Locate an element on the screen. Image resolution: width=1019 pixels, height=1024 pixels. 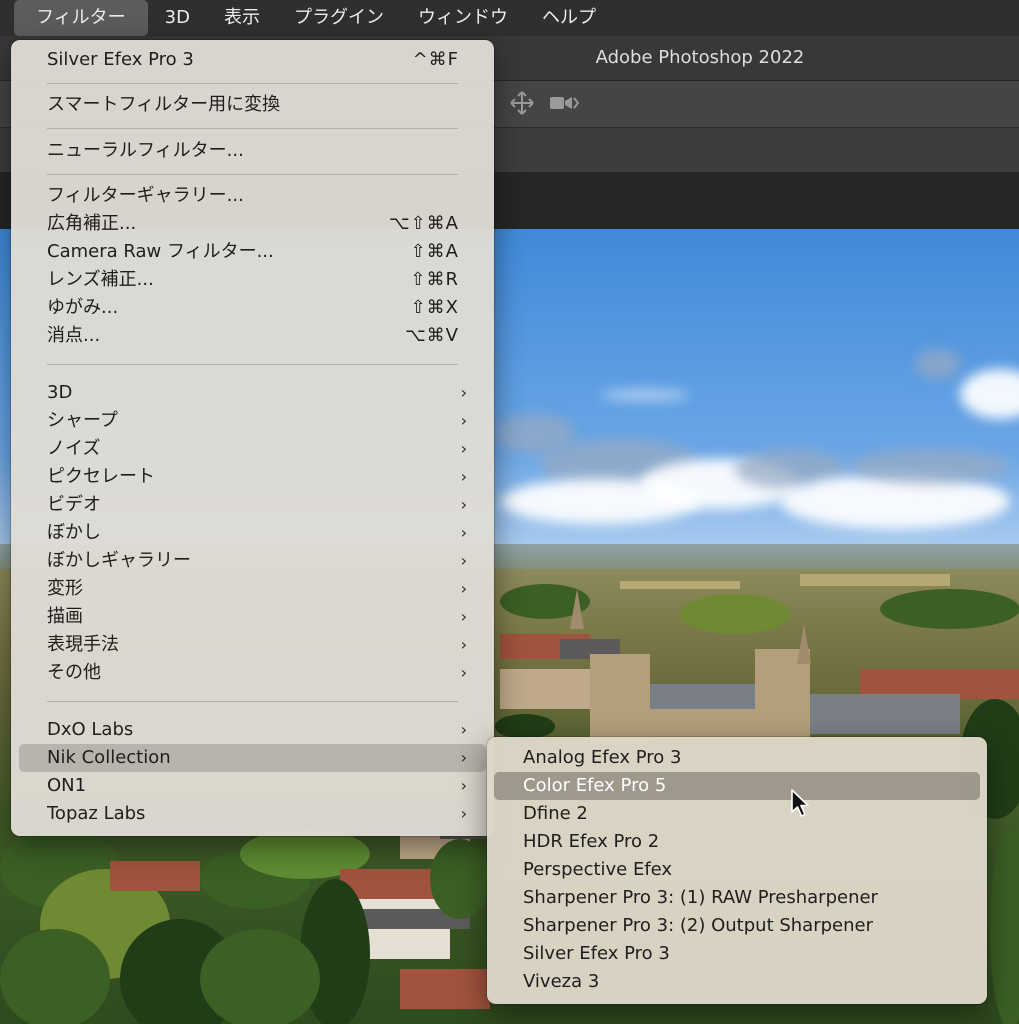
submenu-item-silver-efex-pro-3: Silver Efex Pro 3 is located at coordinates (737, 954).